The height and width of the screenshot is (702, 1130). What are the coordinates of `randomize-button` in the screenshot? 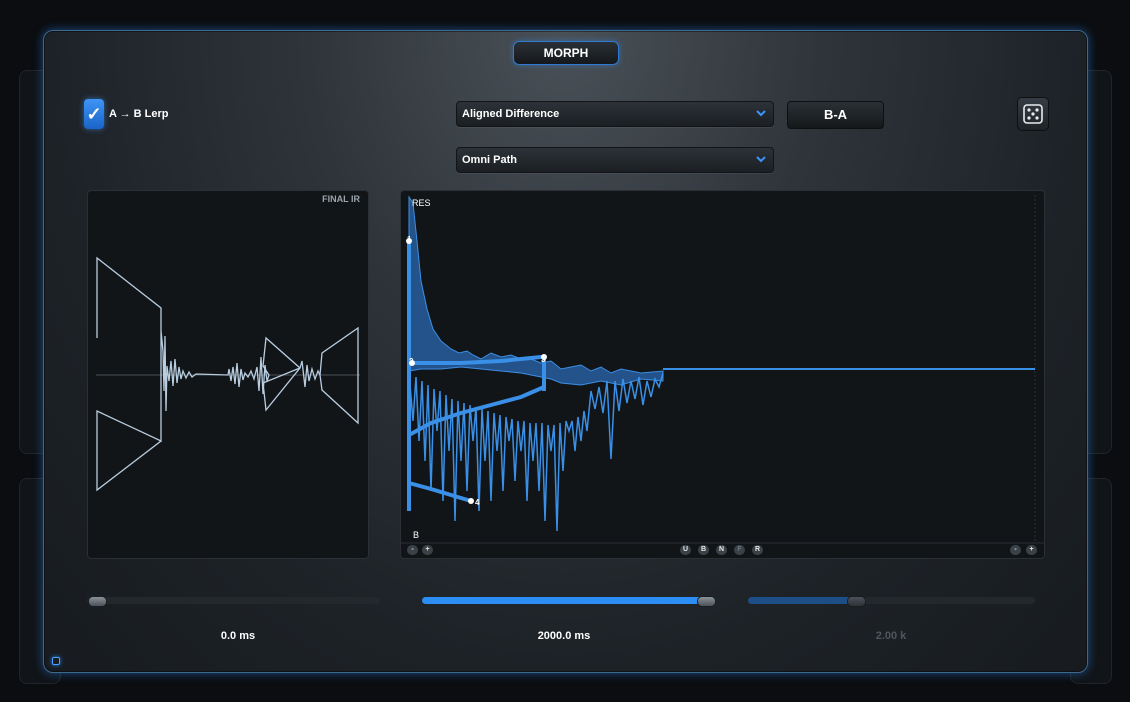 It's located at (1033, 114).